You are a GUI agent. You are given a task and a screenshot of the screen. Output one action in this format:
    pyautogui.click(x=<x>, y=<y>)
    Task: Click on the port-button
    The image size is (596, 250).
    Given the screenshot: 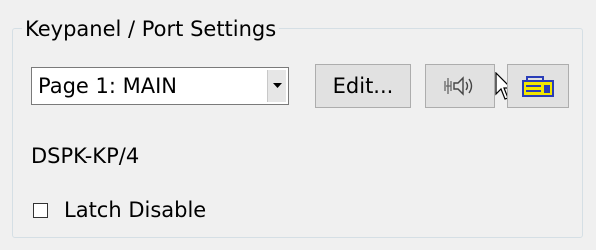 What is the action you would take?
    pyautogui.click(x=538, y=86)
    